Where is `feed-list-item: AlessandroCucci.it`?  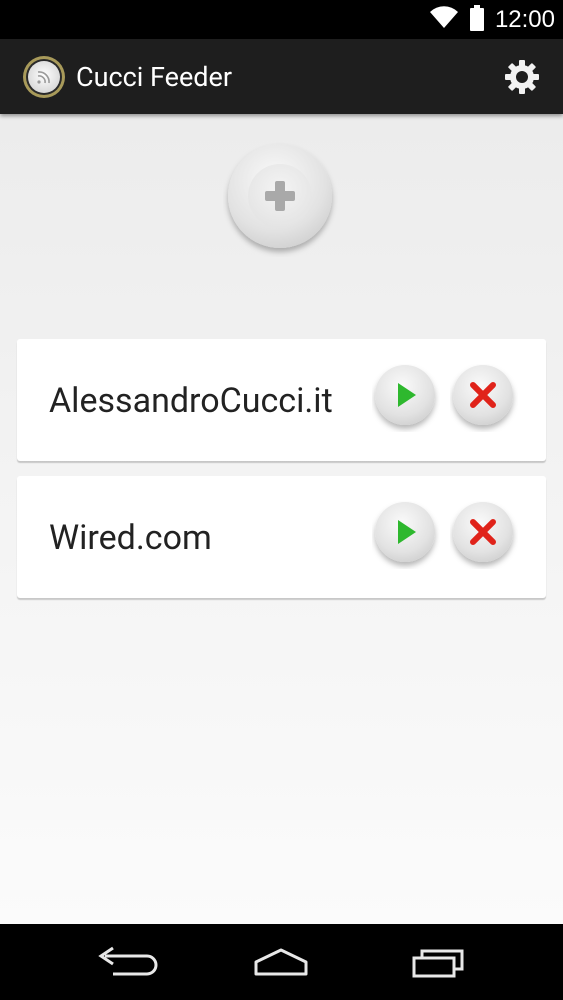 feed-list-item: AlessandroCucci.it is located at coordinates (281, 400).